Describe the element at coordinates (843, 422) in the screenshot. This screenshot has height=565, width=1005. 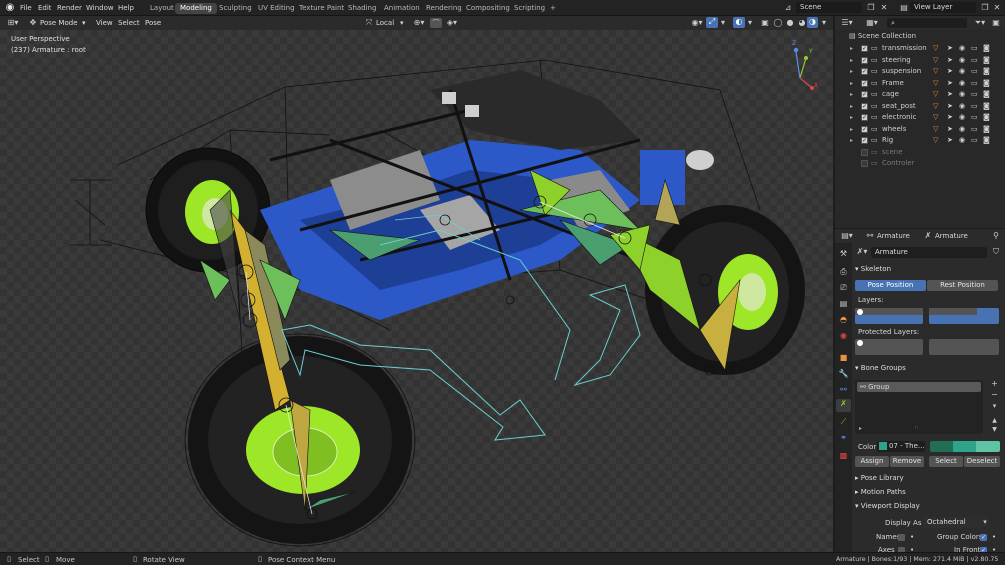
I see `bone-tab-icon: ⟋` at that location.